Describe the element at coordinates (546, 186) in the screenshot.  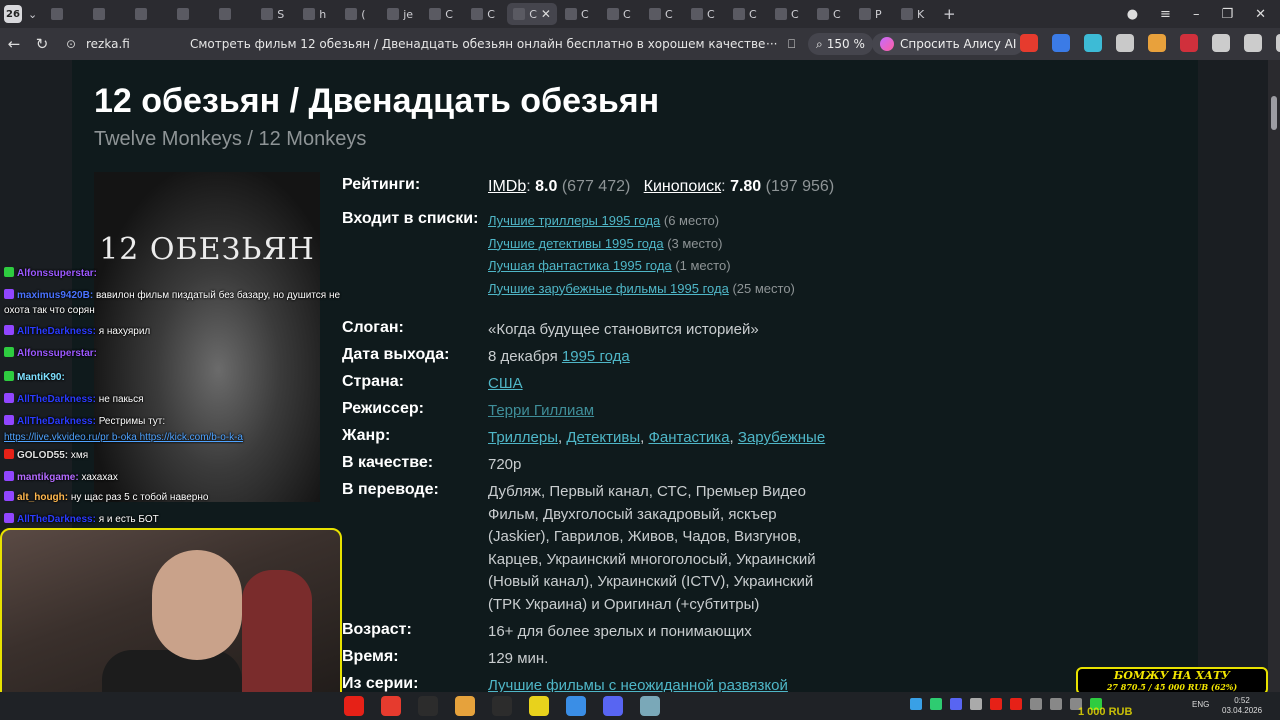
I see `imdb-score: 8.0` at that location.